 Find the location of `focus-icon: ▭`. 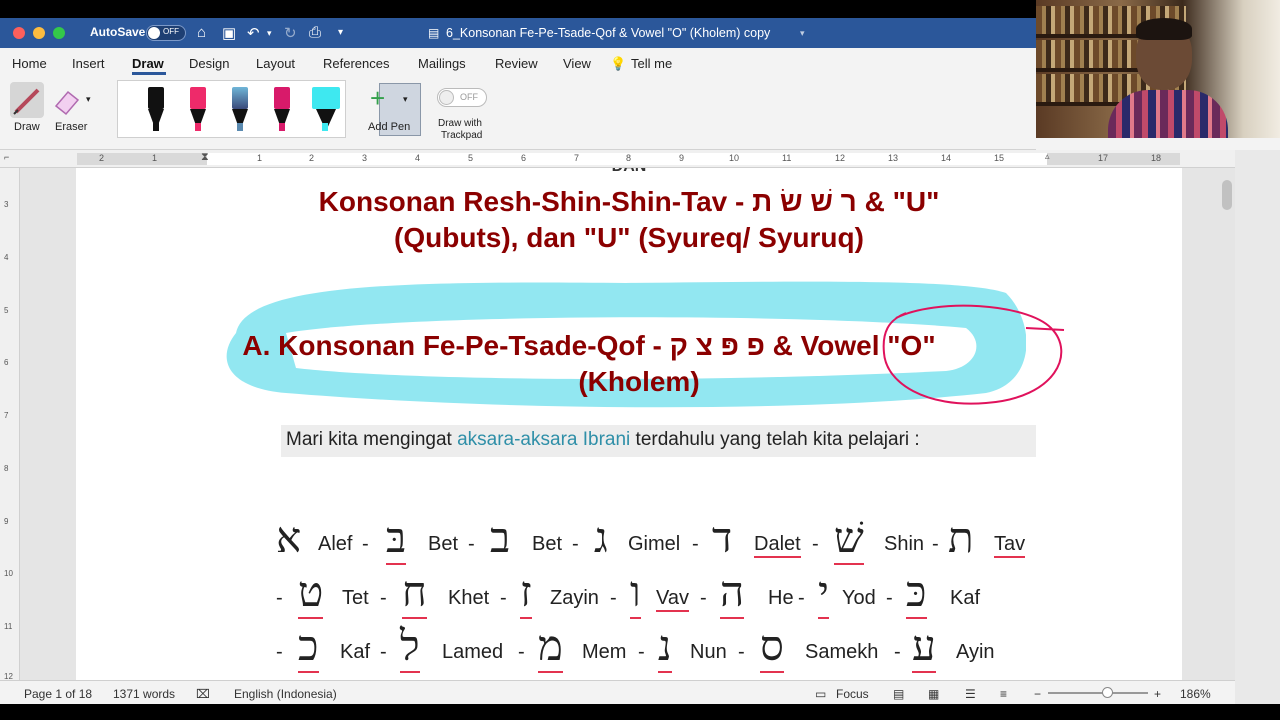

focus-icon: ▭ is located at coordinates (820, 694).